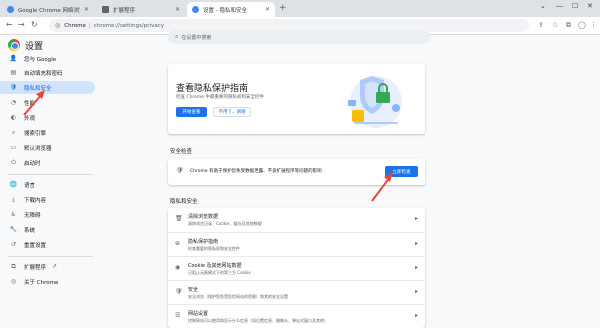  What do you see at coordinates (582, 25) in the screenshot?
I see `profile-icon: ◯` at bounding box center [582, 25].